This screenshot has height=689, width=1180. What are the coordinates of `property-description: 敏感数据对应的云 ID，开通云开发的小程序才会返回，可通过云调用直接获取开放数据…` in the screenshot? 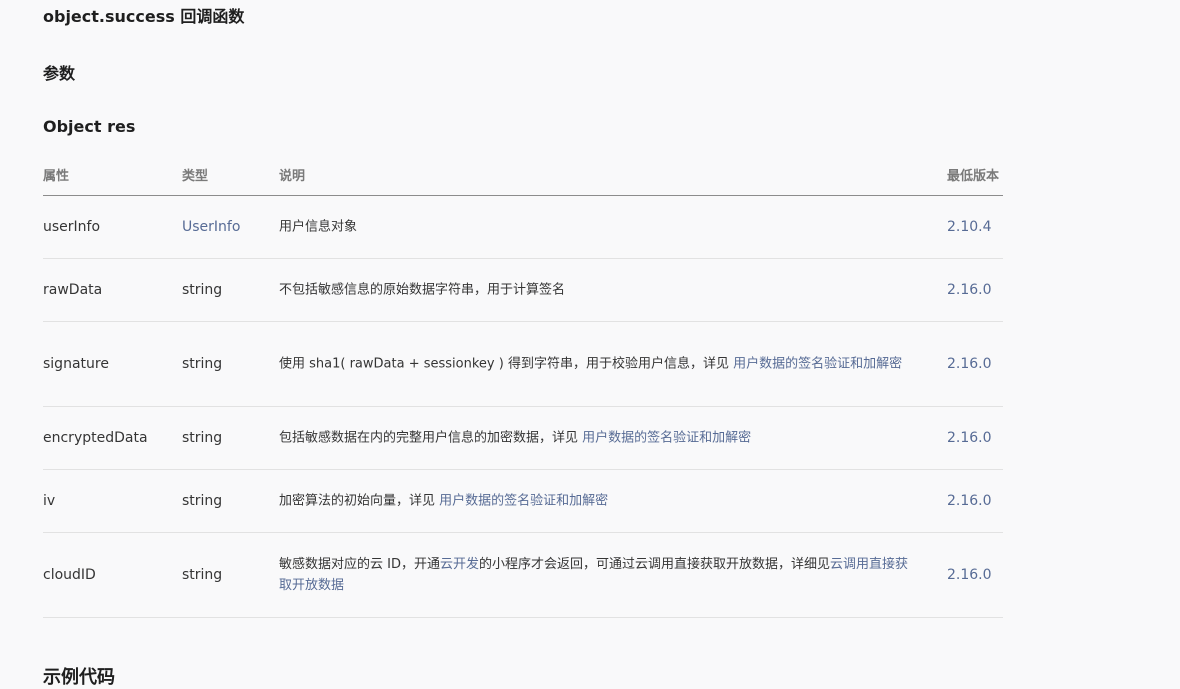 It's located at (599, 575).